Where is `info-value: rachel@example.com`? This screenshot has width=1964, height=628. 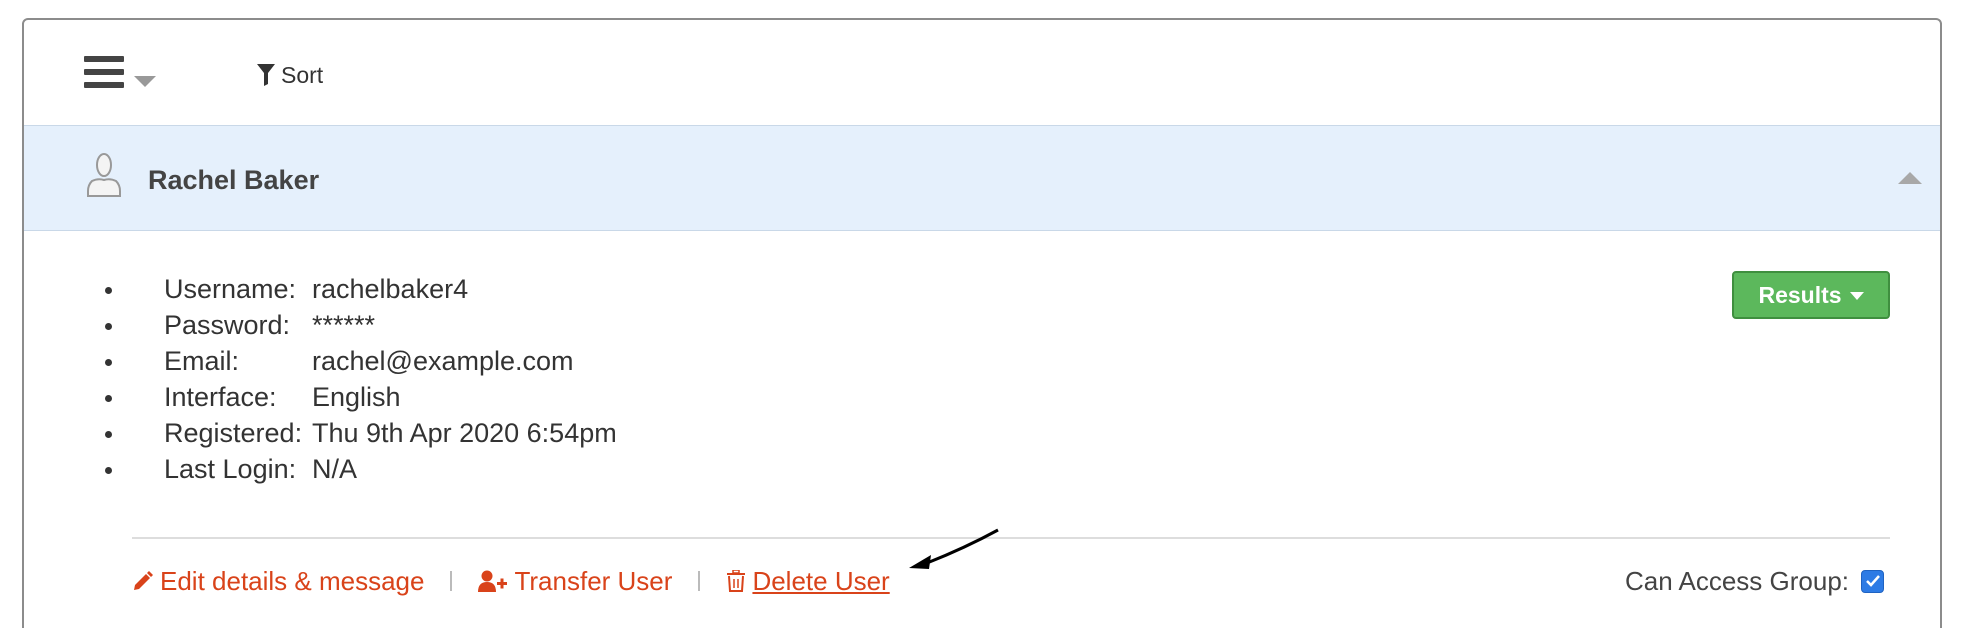
info-value: rachel@example.com is located at coordinates (443, 361).